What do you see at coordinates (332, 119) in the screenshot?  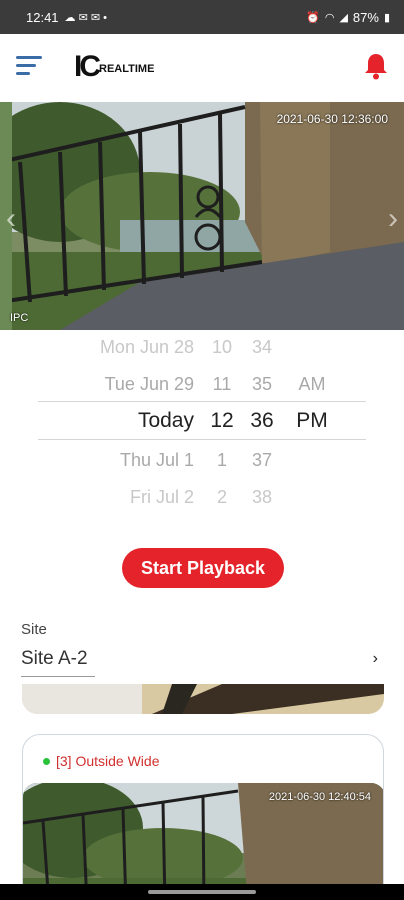 I see `live-timestamp: 2021-06-30 12:36:00` at bounding box center [332, 119].